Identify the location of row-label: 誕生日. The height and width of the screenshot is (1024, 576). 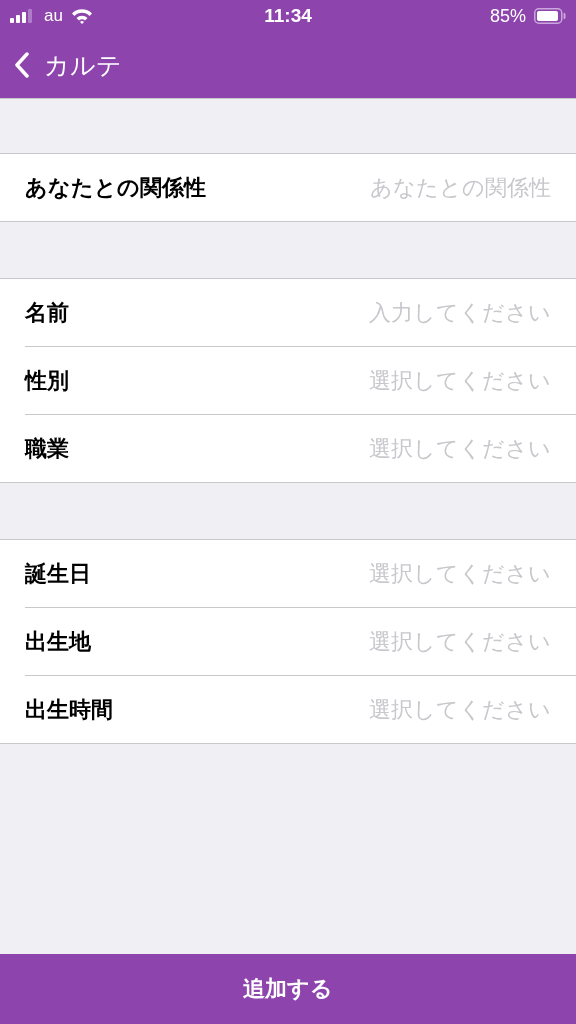
(58, 573).